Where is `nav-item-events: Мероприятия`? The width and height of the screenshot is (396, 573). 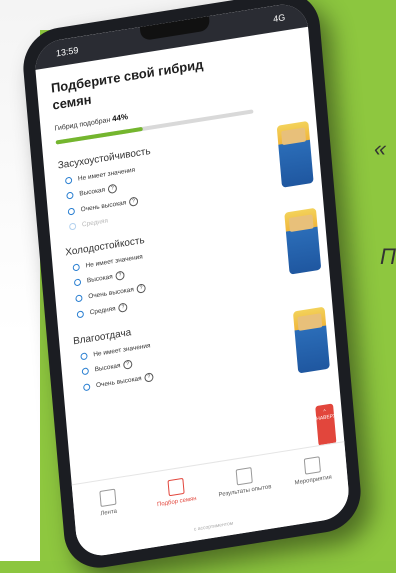
nav-item-events: Мероприятия is located at coordinates (312, 470).